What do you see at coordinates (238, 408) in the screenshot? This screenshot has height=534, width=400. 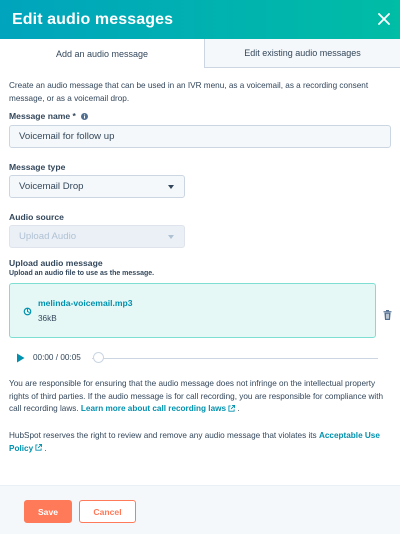 I see `compliance-suffix: .` at bounding box center [238, 408].